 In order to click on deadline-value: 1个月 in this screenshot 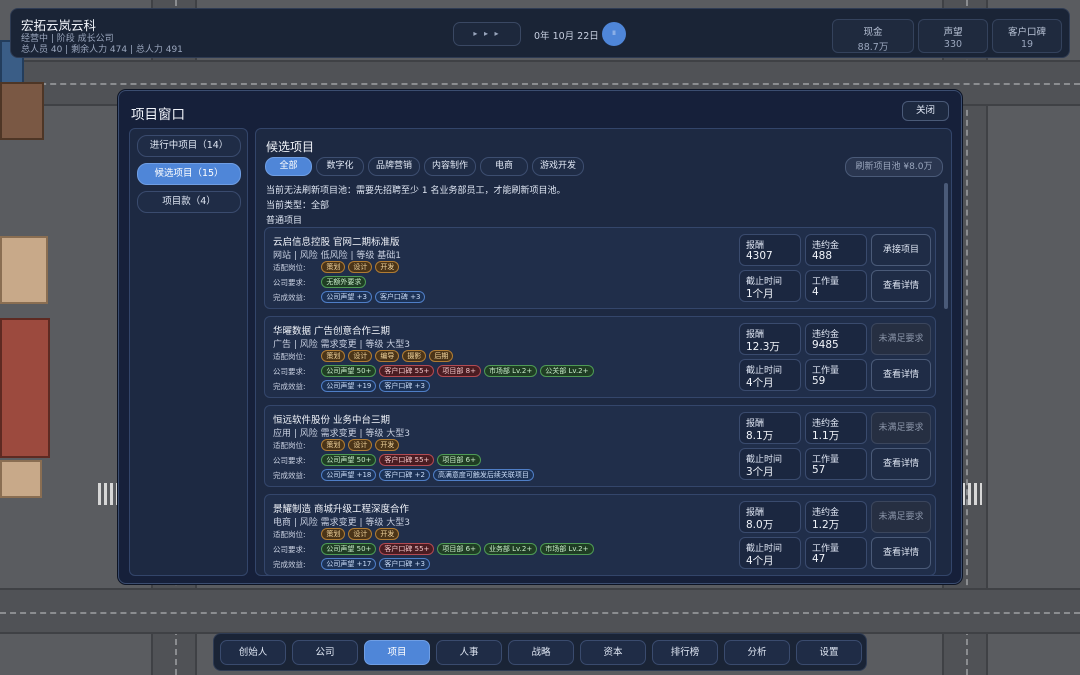, I will do `click(760, 294)`.